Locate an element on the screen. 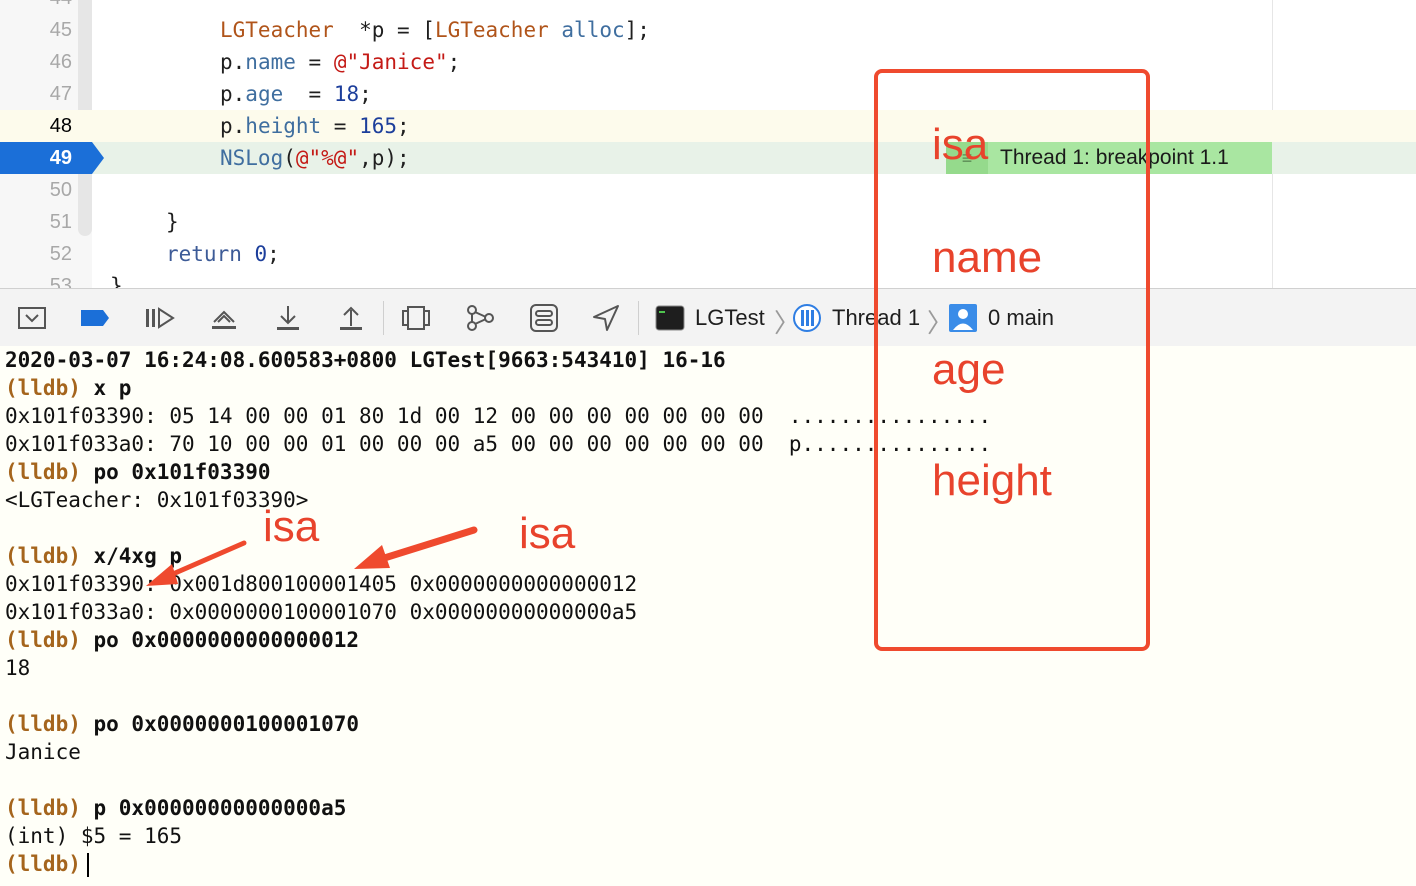 The height and width of the screenshot is (886, 1416). step-into-button is located at coordinates (288, 318).